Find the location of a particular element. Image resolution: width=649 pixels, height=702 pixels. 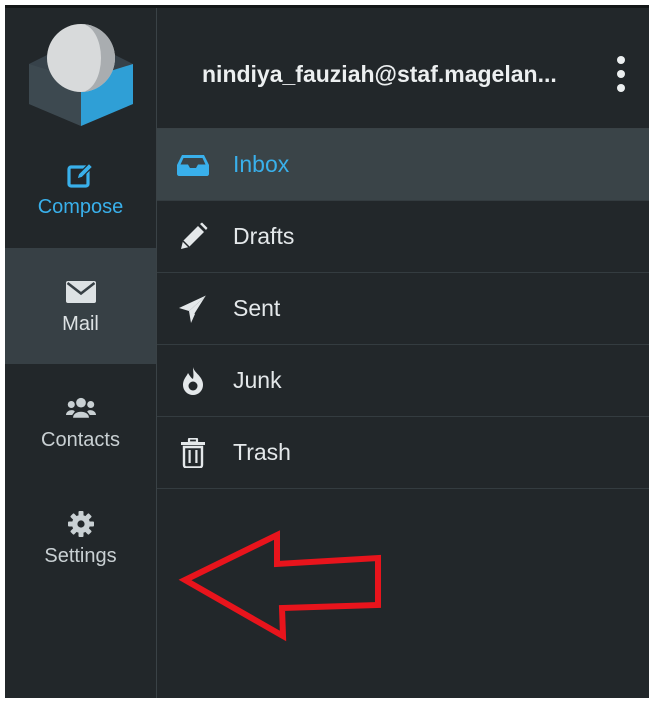

nav-settings: Settings is located at coordinates (80, 538).